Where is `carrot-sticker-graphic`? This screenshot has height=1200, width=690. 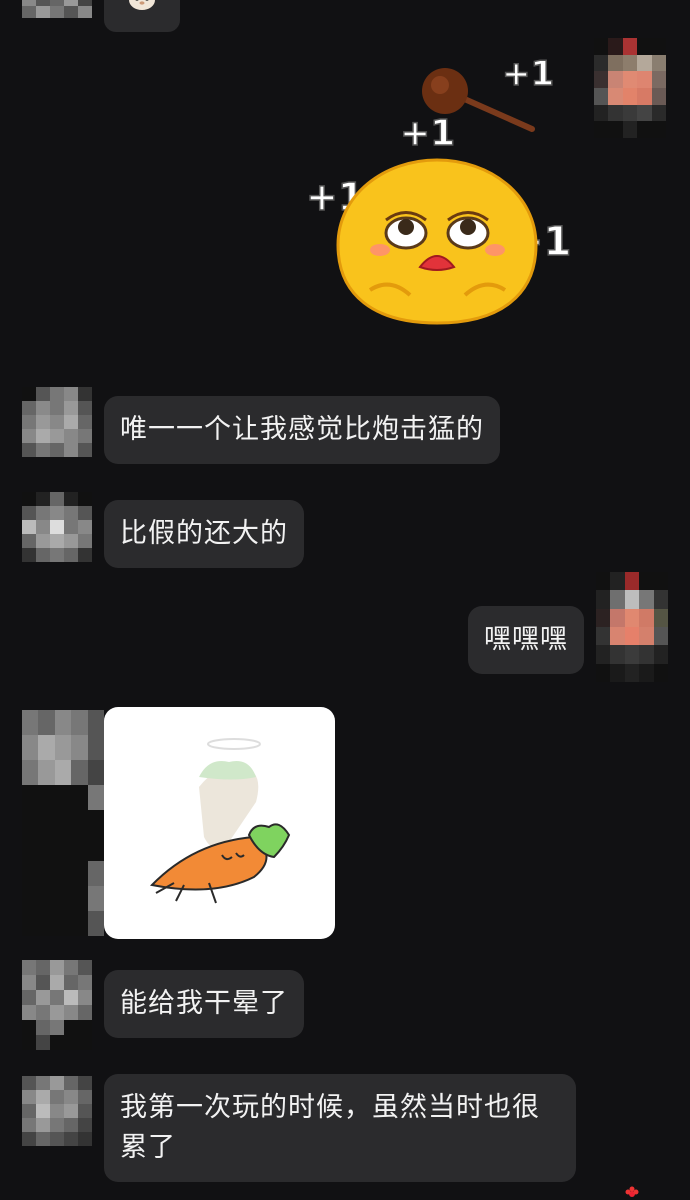
carrot-sticker-graphic is located at coordinates (220, 821).